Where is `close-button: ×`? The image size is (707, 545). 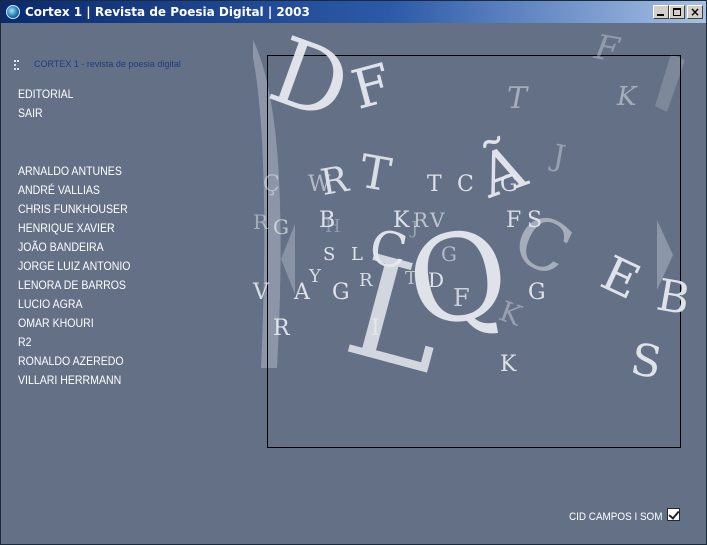
close-button: × is located at coordinates (695, 12).